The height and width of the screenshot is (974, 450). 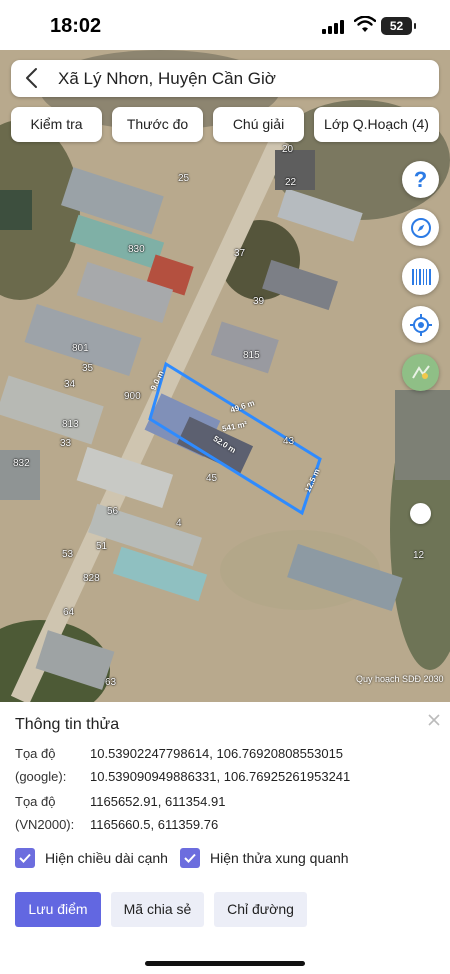 What do you see at coordinates (259, 301) in the screenshot?
I see `lot-label: 39` at bounding box center [259, 301].